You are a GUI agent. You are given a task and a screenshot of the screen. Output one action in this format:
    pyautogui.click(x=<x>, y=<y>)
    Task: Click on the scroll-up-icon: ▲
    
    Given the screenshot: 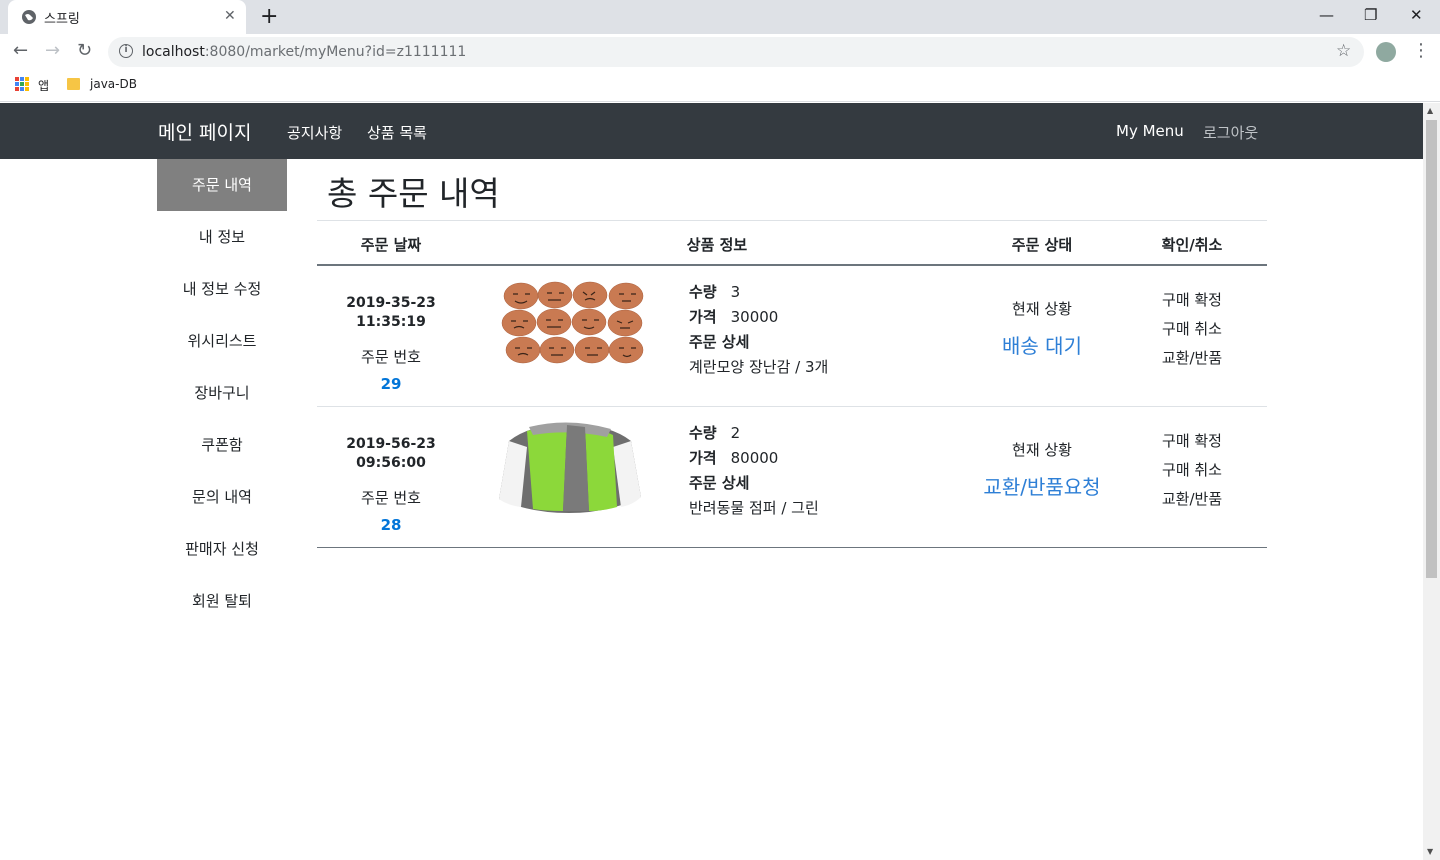 What is the action you would take?
    pyautogui.click(x=1430, y=110)
    